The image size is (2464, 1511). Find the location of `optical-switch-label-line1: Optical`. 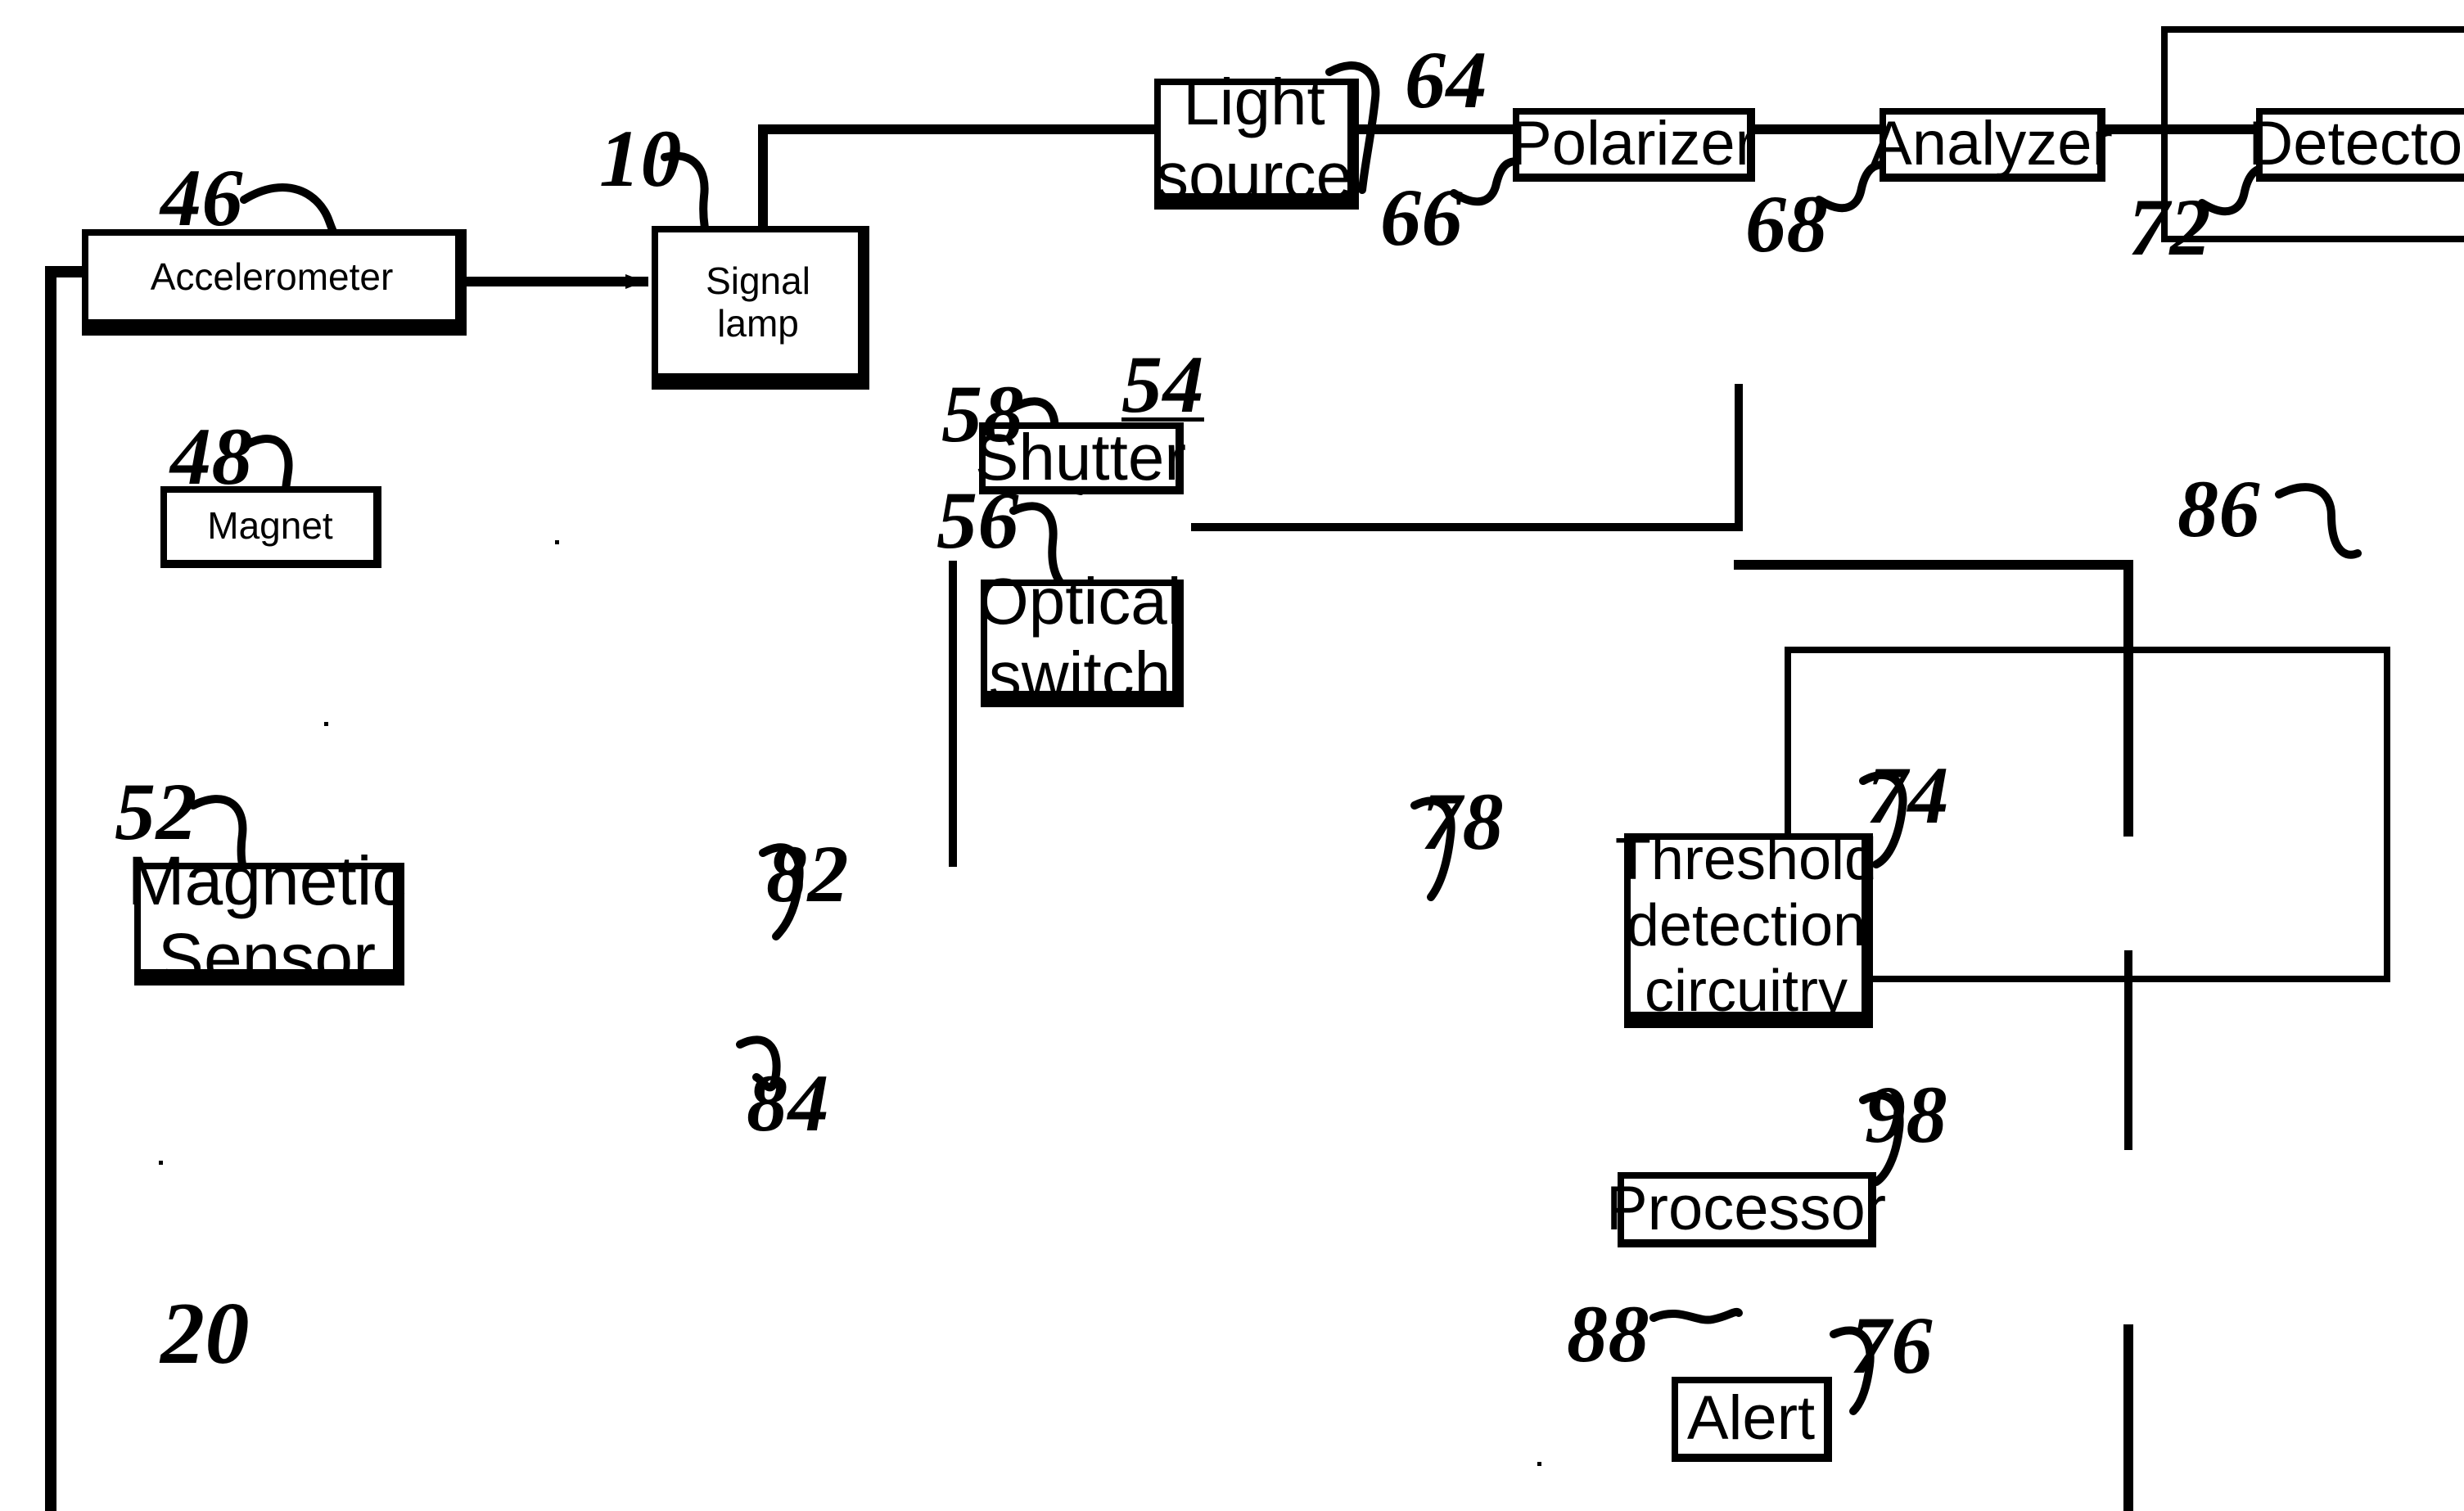

optical-switch-label-line1: Optical is located at coordinates (1079, 601).